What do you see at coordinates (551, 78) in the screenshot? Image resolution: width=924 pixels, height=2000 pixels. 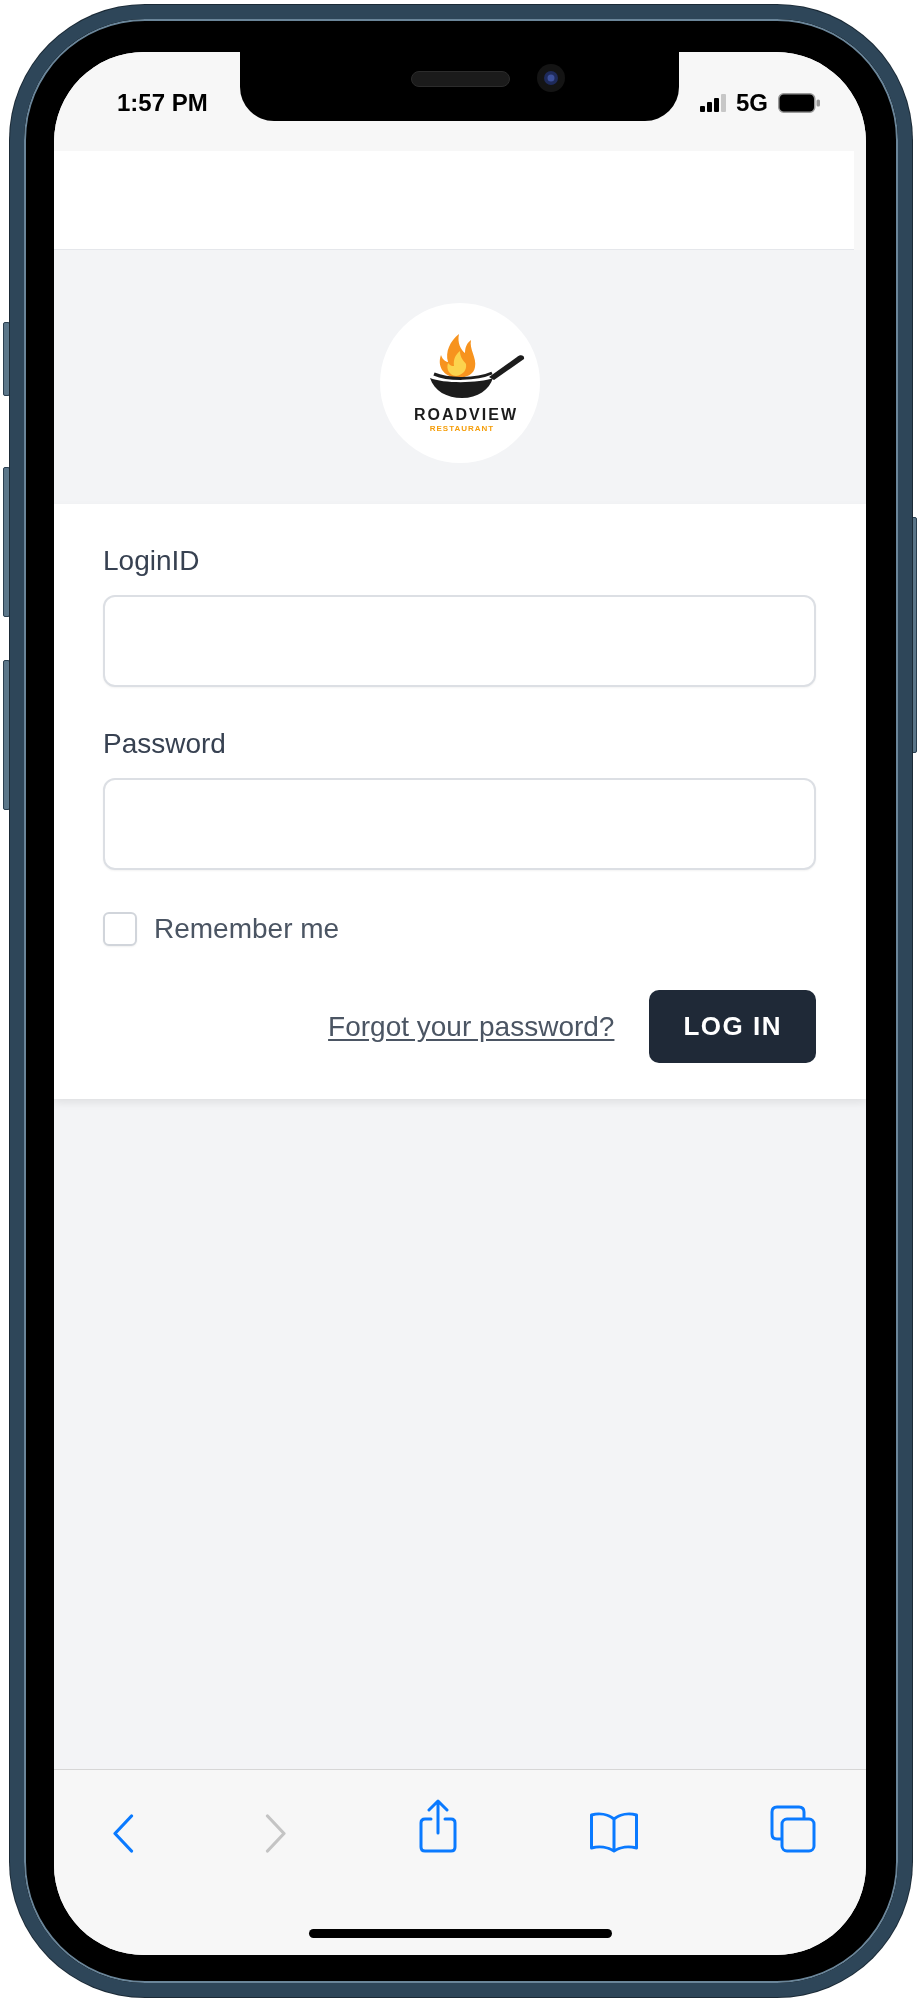 I see `camera-icon` at bounding box center [551, 78].